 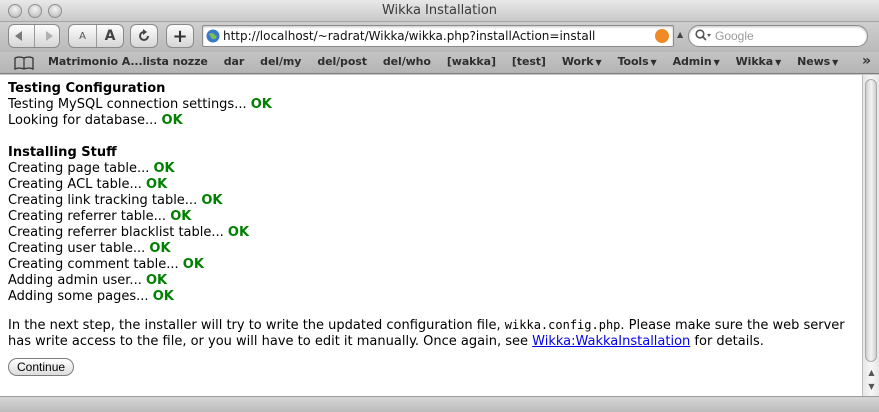 I want to click on bookmark-item: Wikka ▼, so click(x=759, y=61).